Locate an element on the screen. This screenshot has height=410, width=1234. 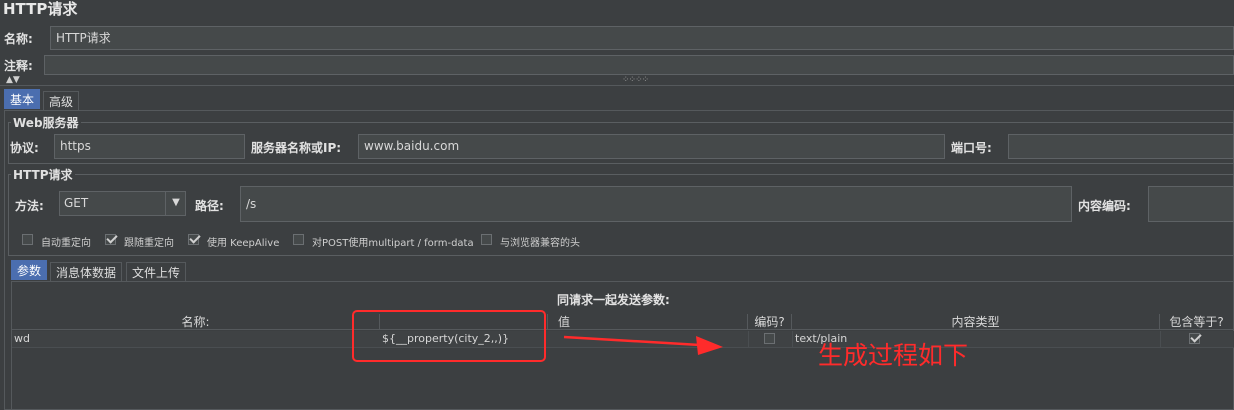
port-input is located at coordinates (1121, 146).